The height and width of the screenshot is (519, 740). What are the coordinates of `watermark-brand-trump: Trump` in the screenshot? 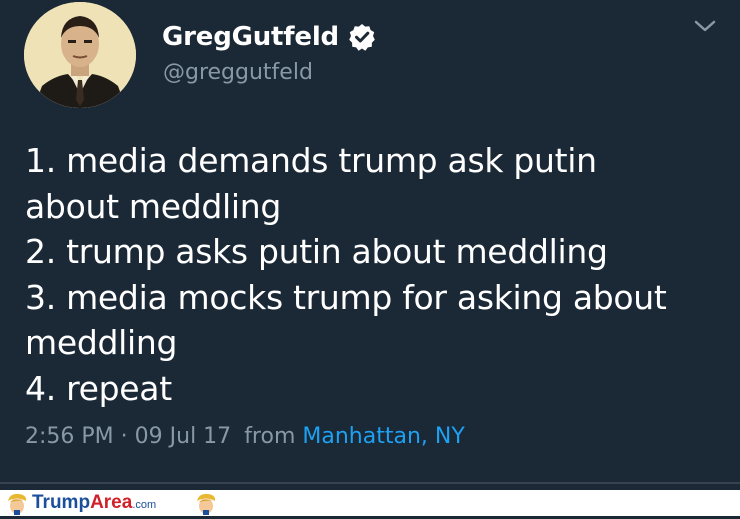 It's located at (61, 502).